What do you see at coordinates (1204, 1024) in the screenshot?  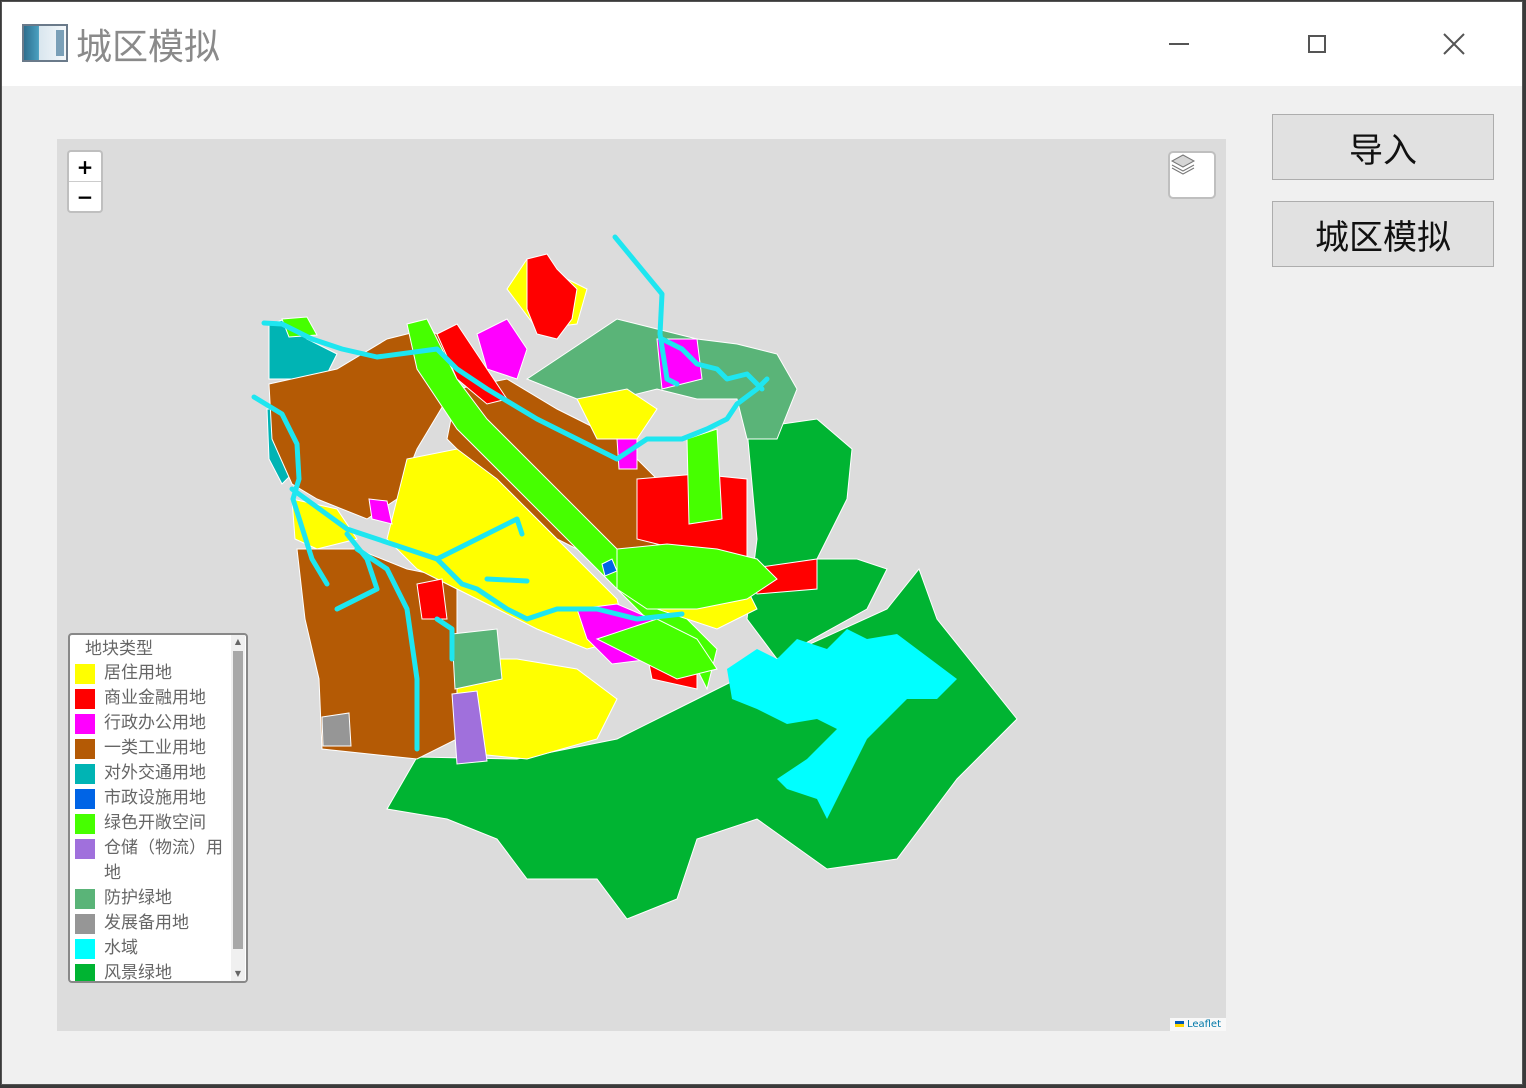 I see `attribution-link: Leaflet` at bounding box center [1204, 1024].